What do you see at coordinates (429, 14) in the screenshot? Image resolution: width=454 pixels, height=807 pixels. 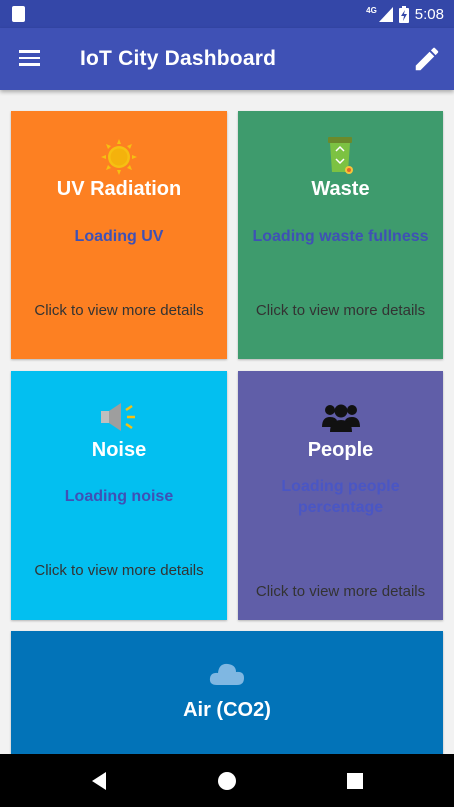 I see `clock-time: 5:08` at bounding box center [429, 14].